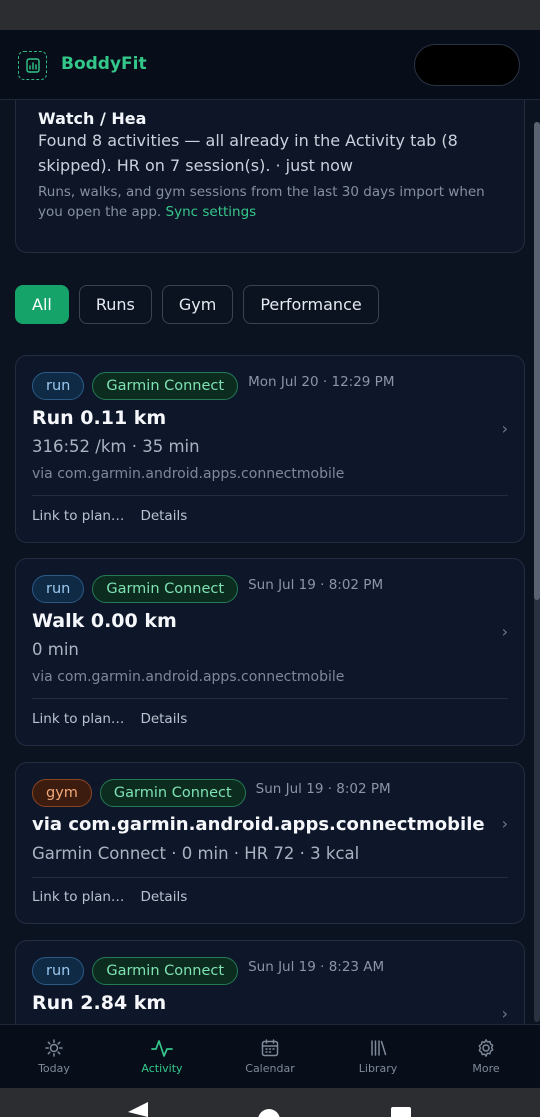 This screenshot has width=540, height=1117. I want to click on tab-label: Calendar, so click(270, 1068).